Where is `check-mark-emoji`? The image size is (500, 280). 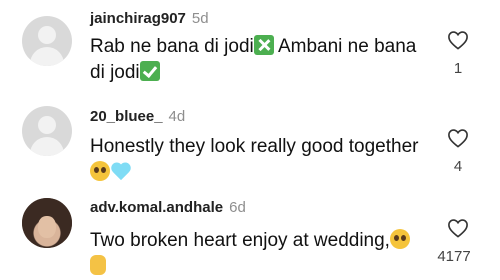
check-mark-emoji is located at coordinates (149, 71).